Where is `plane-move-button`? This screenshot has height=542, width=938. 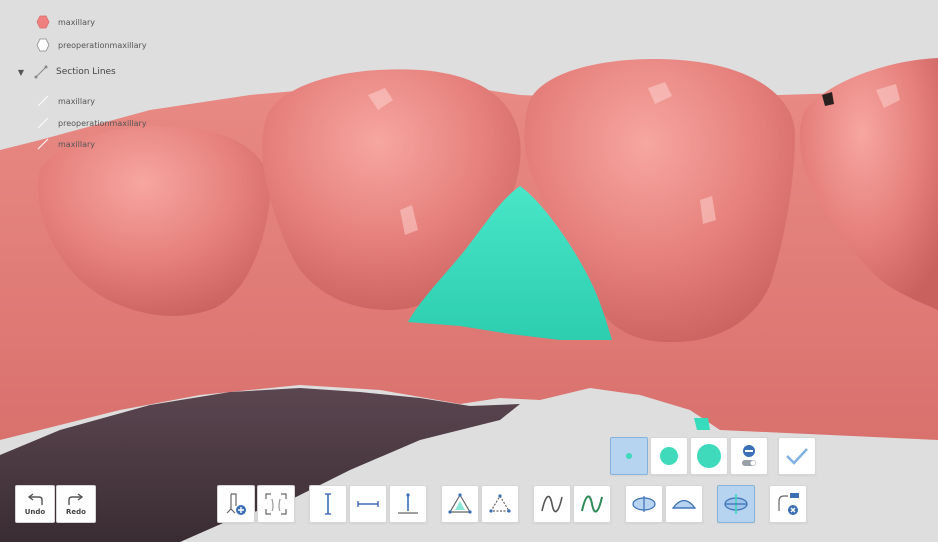
plane-move-button is located at coordinates (736, 504).